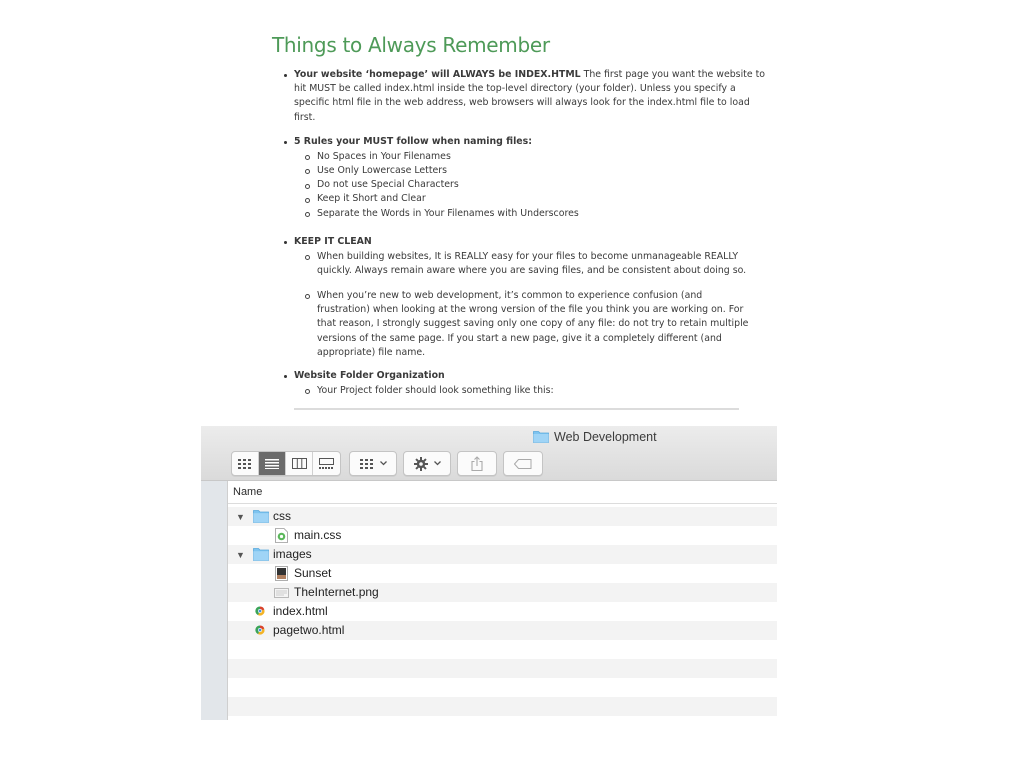 The width and height of the screenshot is (1024, 768). I want to click on png-file-icon, so click(282, 592).